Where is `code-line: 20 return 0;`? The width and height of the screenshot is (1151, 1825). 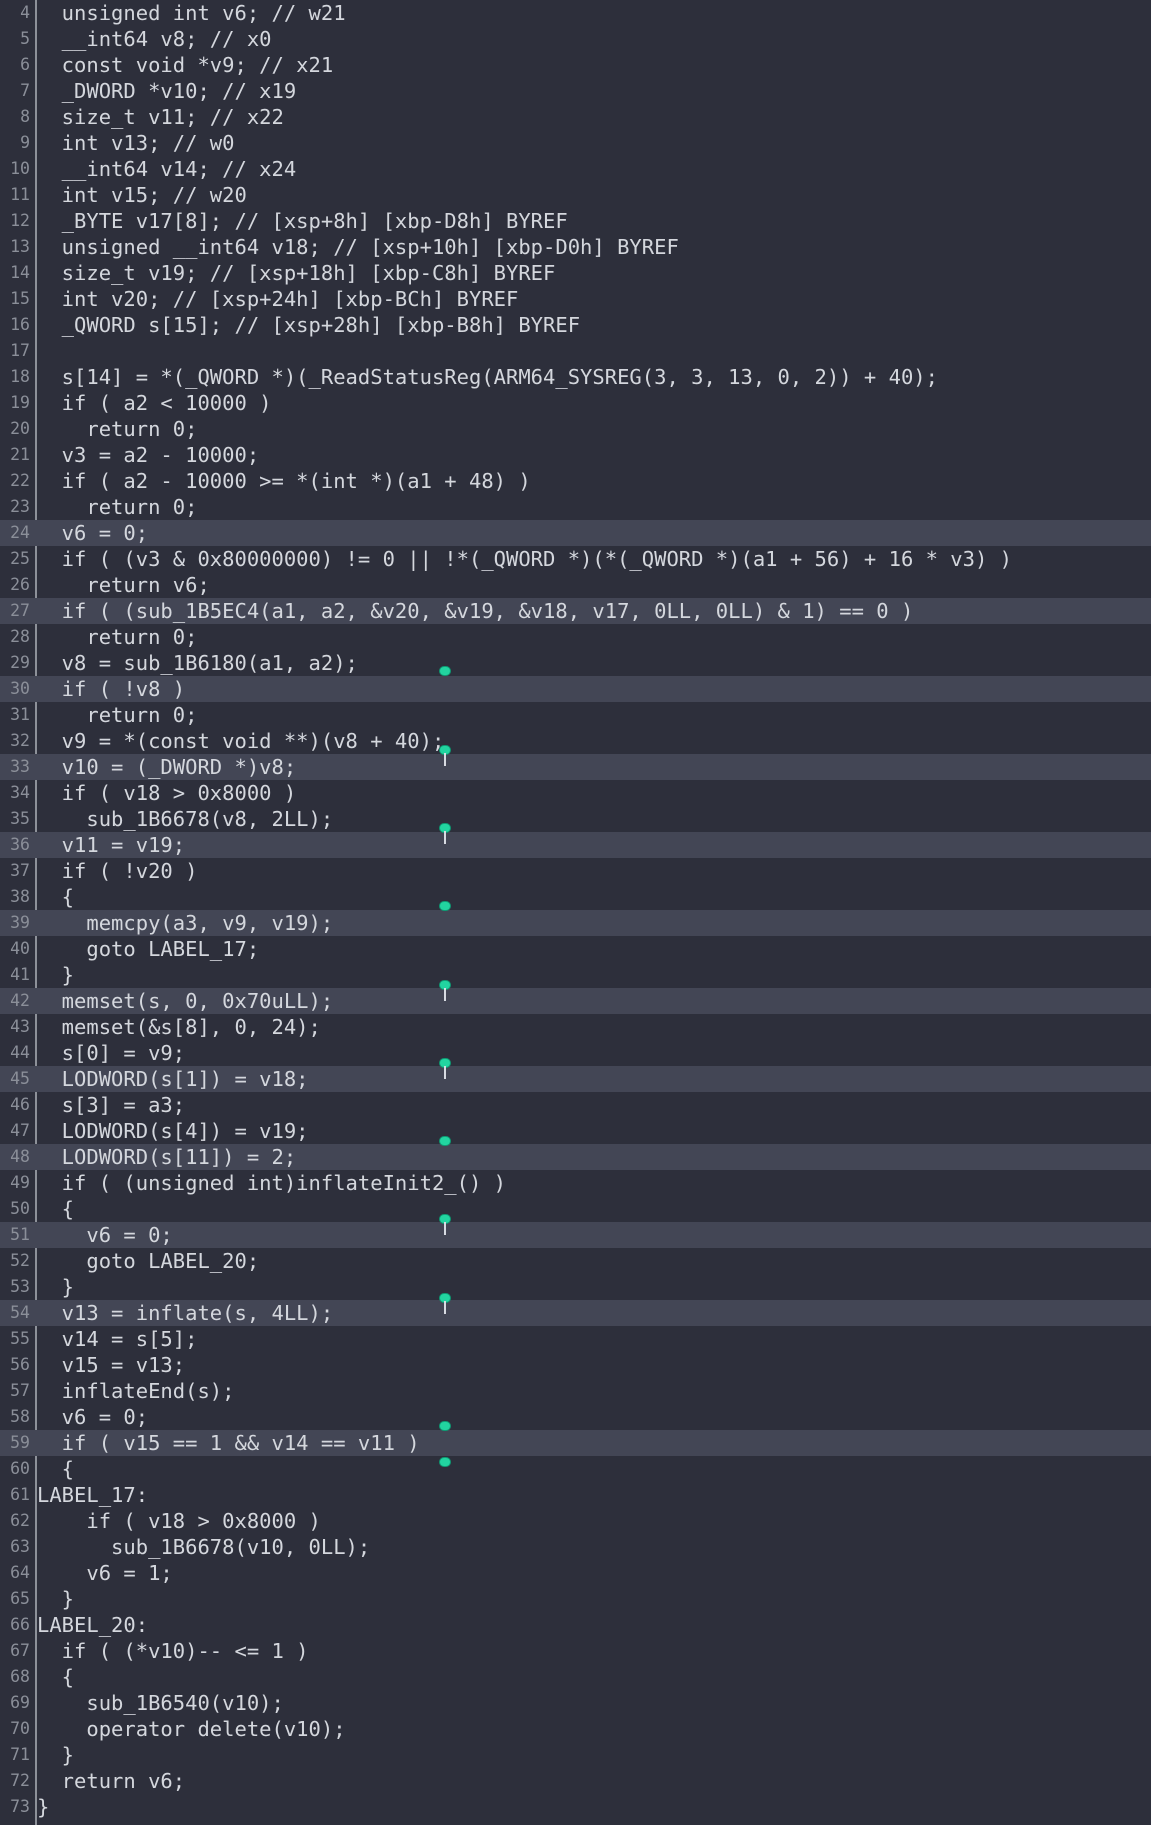 code-line: 20 return 0; is located at coordinates (575, 429).